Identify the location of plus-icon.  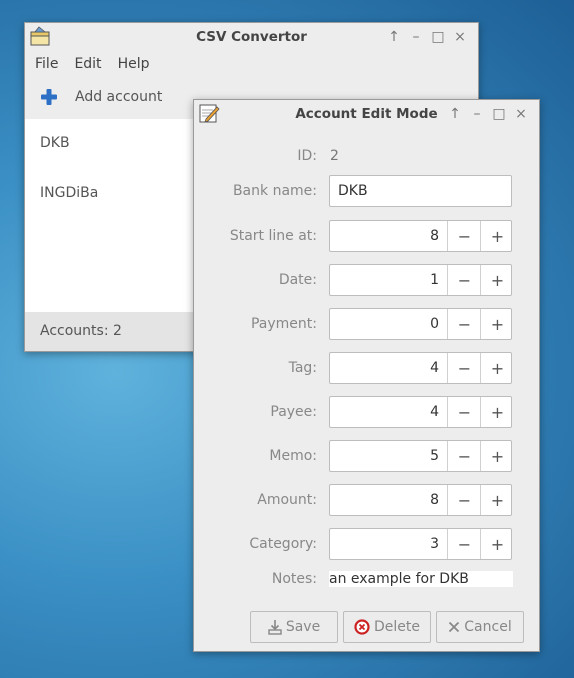
(49, 97).